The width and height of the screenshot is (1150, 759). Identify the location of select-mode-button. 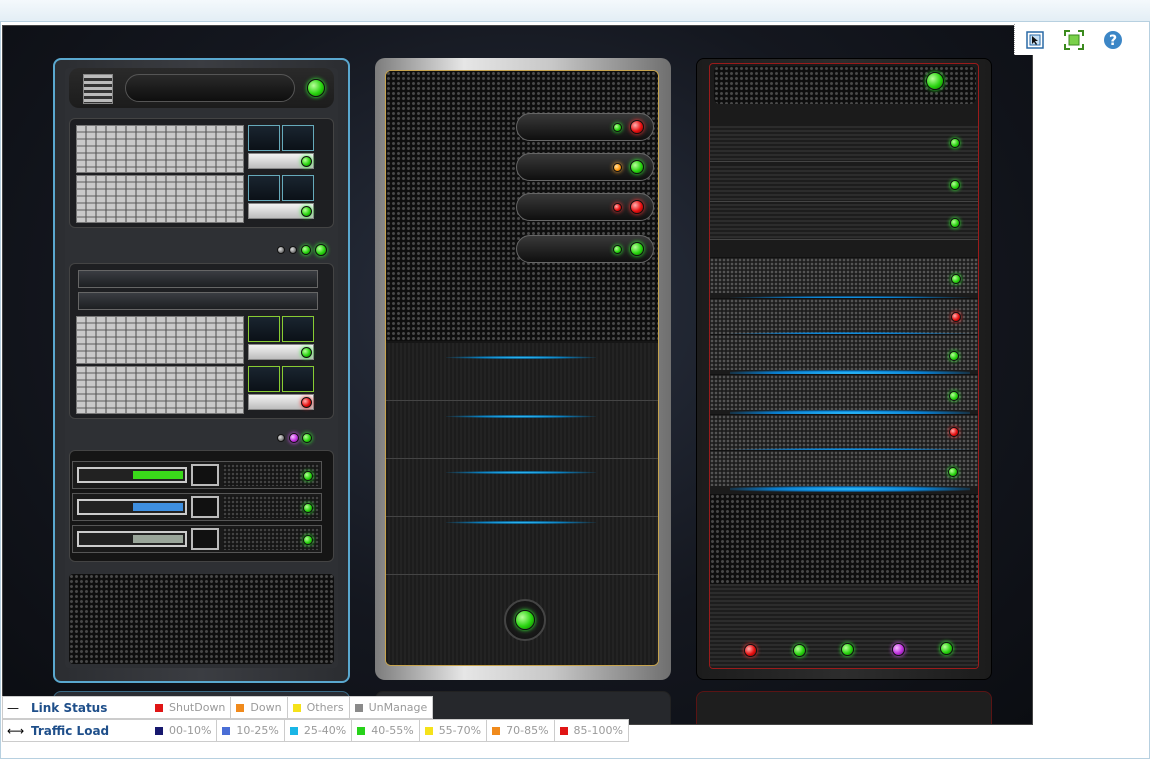
(1035, 40).